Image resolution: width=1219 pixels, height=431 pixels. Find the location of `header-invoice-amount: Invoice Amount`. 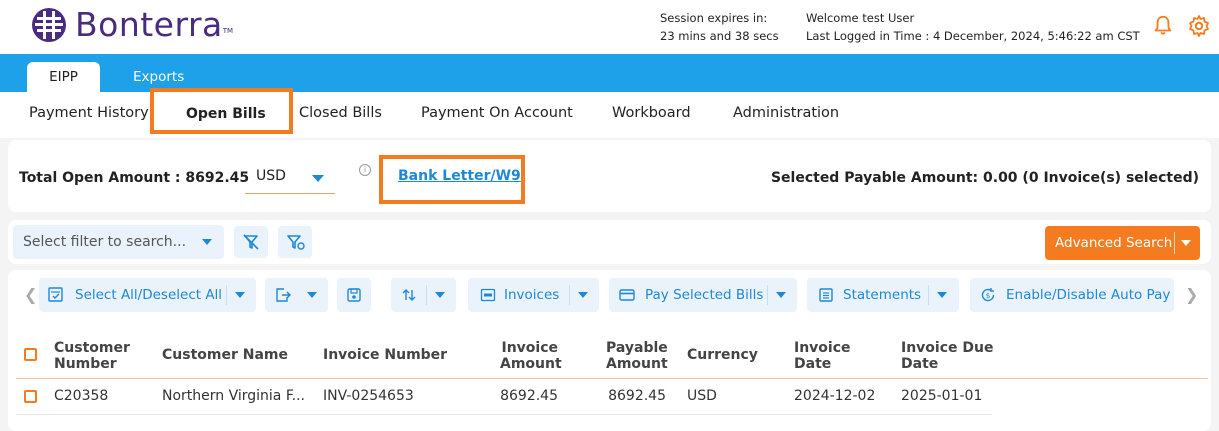

header-invoice-amount: Invoice Amount is located at coordinates (531, 356).